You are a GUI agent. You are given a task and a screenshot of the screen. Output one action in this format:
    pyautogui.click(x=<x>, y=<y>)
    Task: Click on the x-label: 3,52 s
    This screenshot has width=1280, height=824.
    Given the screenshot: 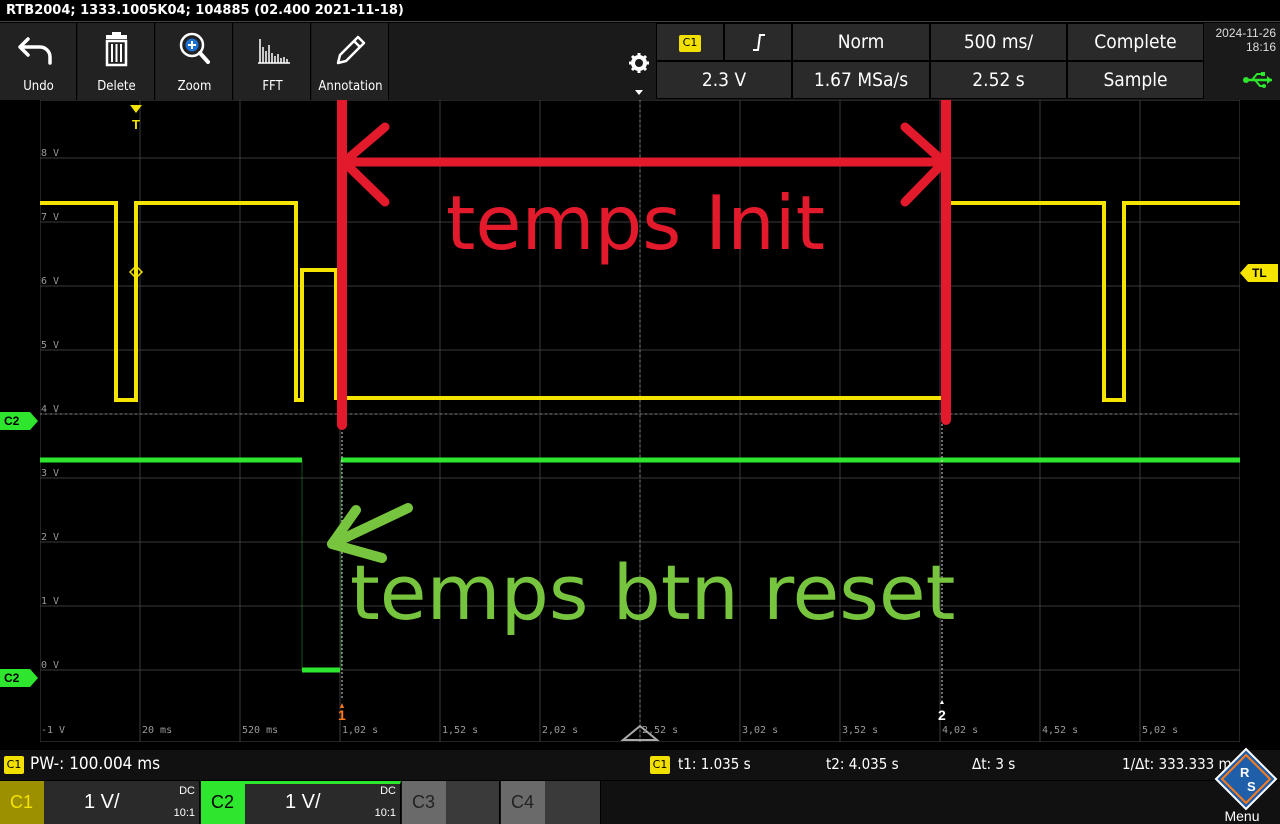 What is the action you would take?
    pyautogui.click(x=860, y=730)
    